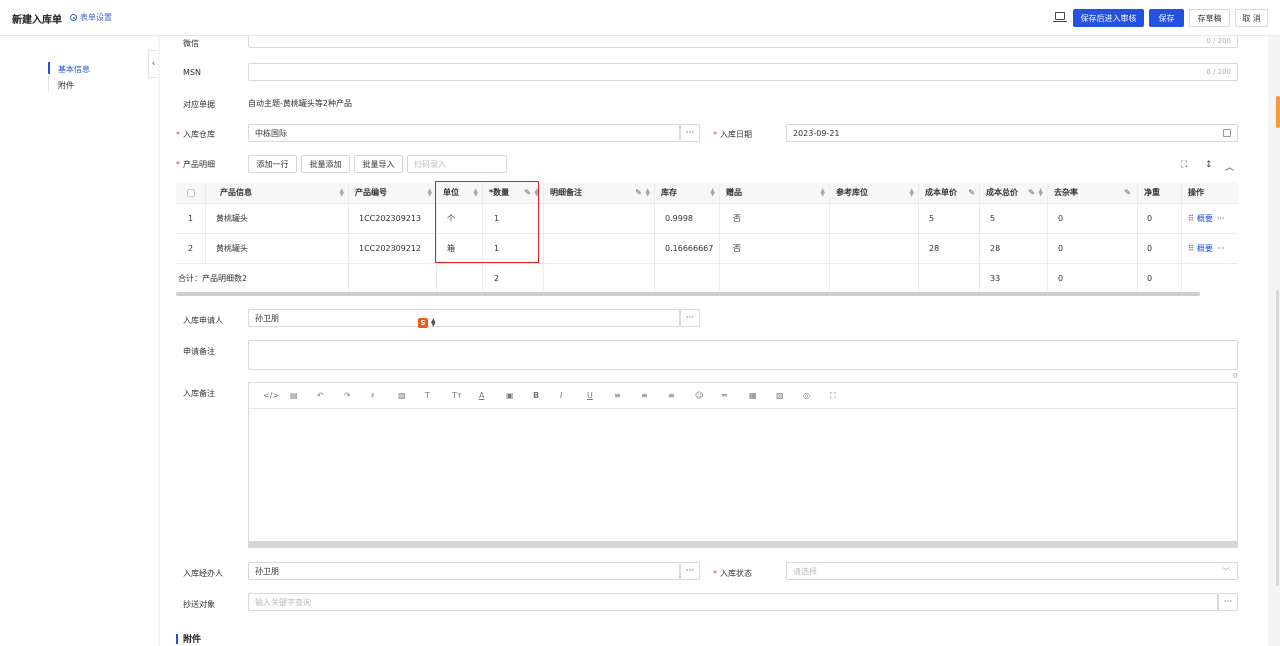 The image size is (1280, 646). What do you see at coordinates (780, 395) in the screenshot?
I see `image-icon: ▨` at bounding box center [780, 395].